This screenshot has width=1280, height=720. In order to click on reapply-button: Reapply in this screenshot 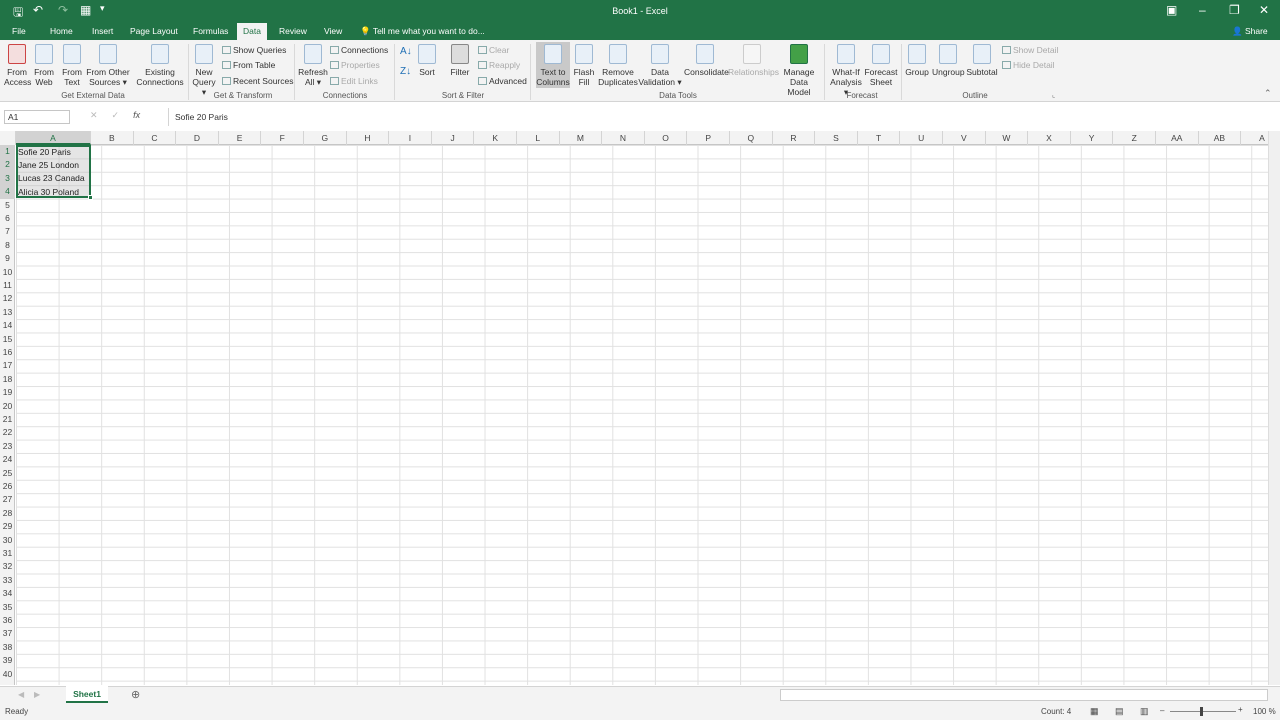, I will do `click(499, 65)`.